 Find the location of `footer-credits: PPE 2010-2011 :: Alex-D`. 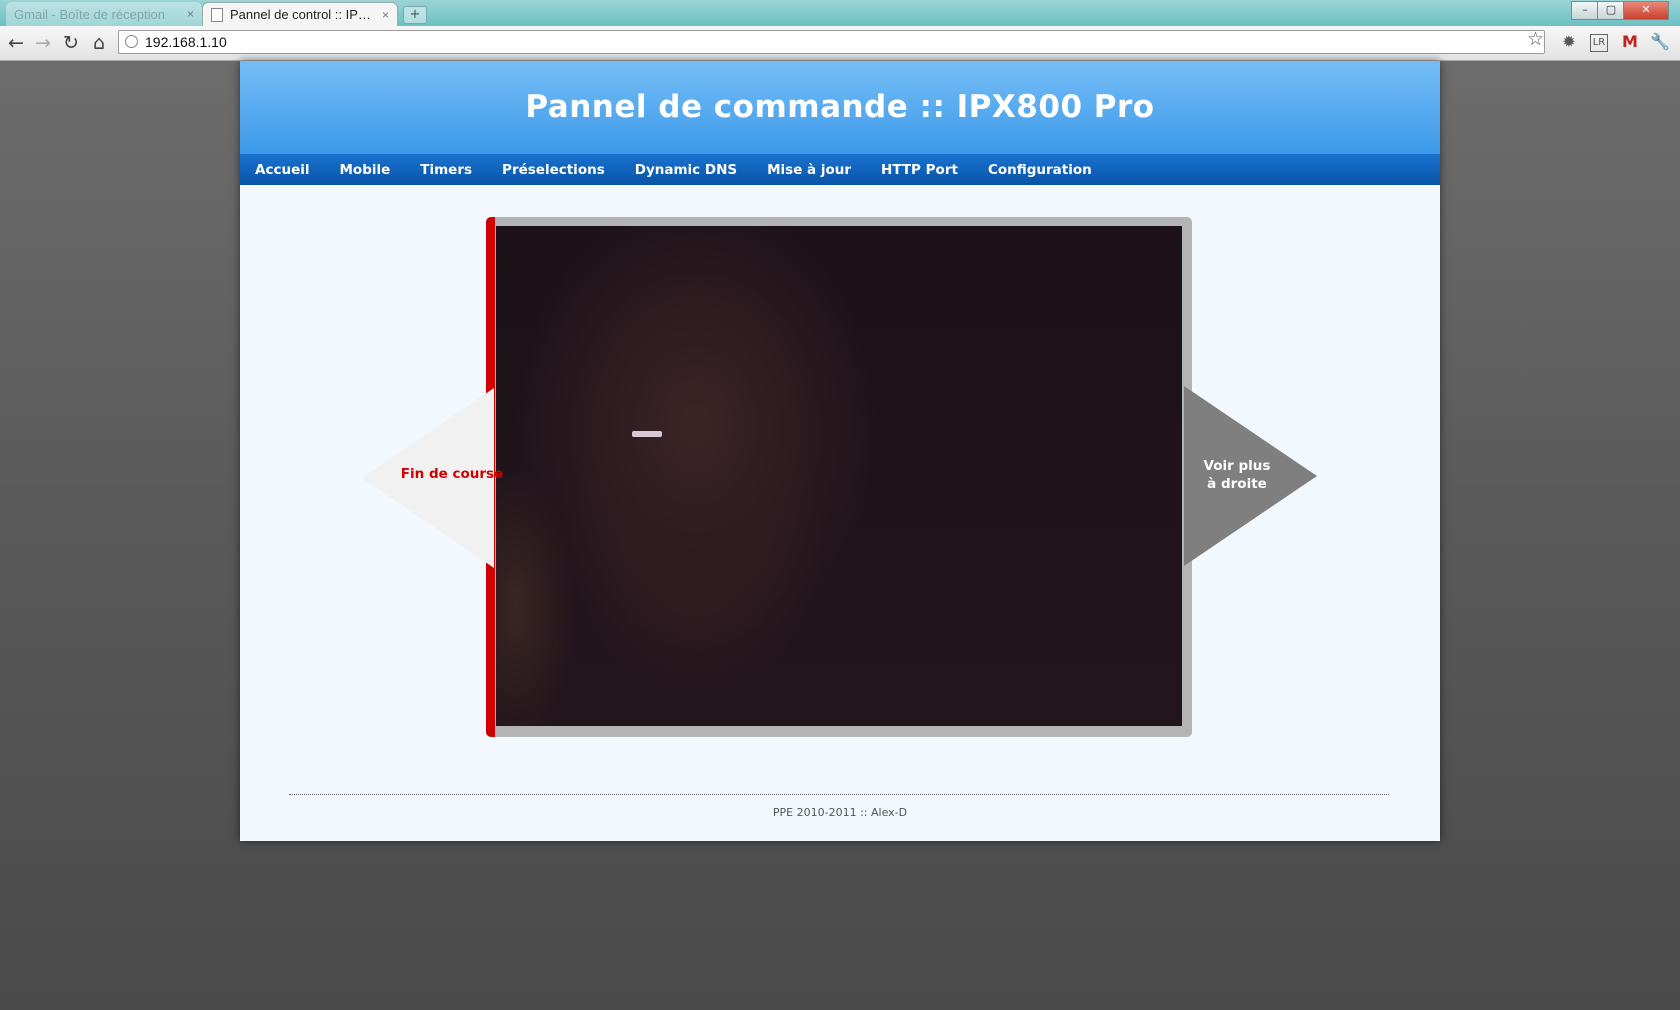

footer-credits: PPE 2010-2011 :: Alex-D is located at coordinates (840, 812).